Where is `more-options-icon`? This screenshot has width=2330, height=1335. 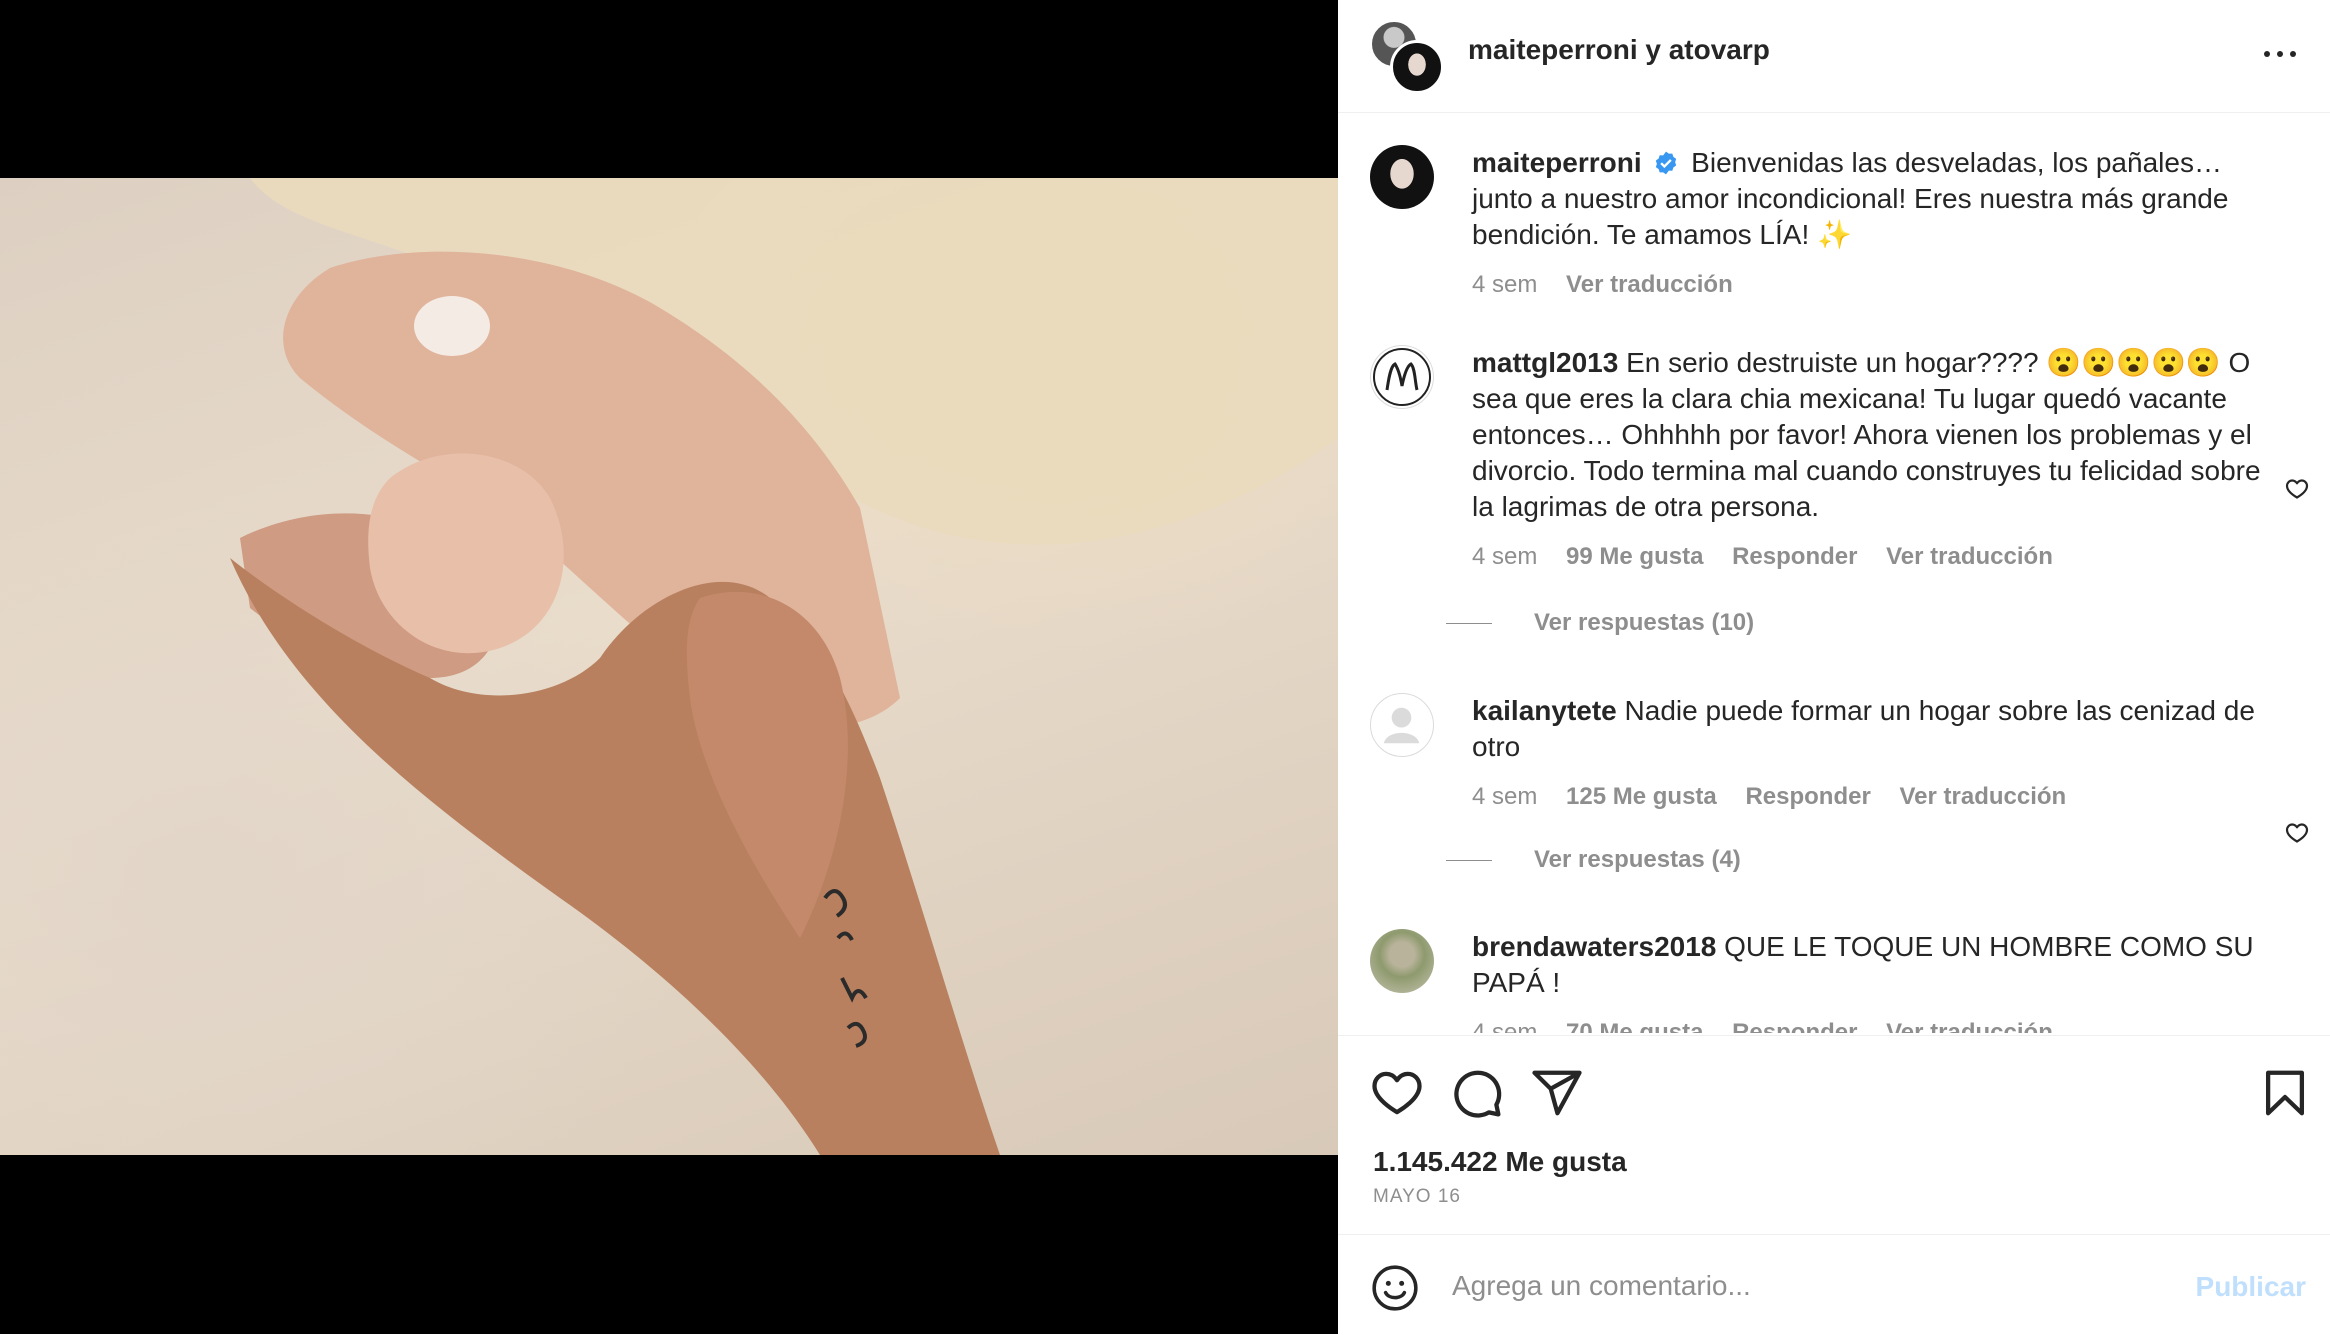
more-options-icon is located at coordinates (2280, 53).